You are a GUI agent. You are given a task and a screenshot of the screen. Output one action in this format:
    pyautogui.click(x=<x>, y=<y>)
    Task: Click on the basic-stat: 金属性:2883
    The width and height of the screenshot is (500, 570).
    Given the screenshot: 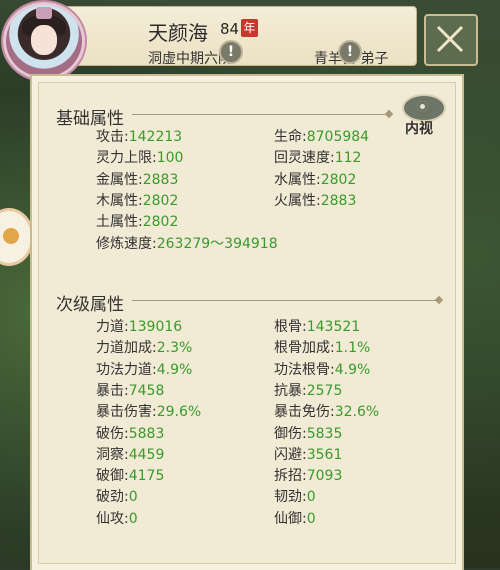 What is the action you would take?
    pyautogui.click(x=137, y=179)
    